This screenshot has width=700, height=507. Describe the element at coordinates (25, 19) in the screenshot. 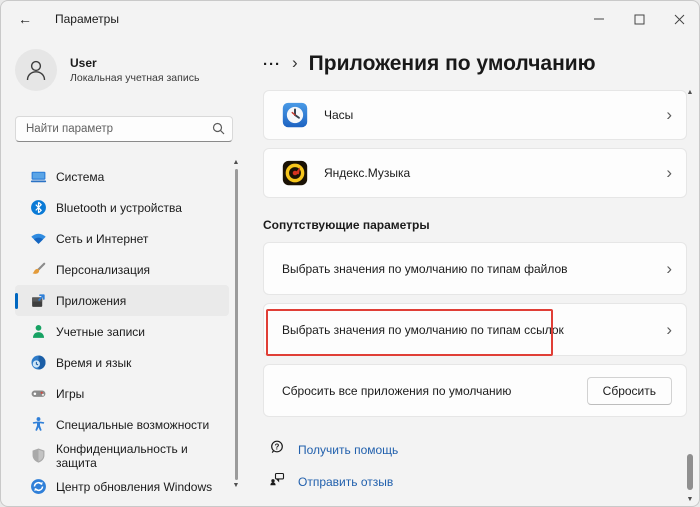

I see `back-icon: ←` at that location.